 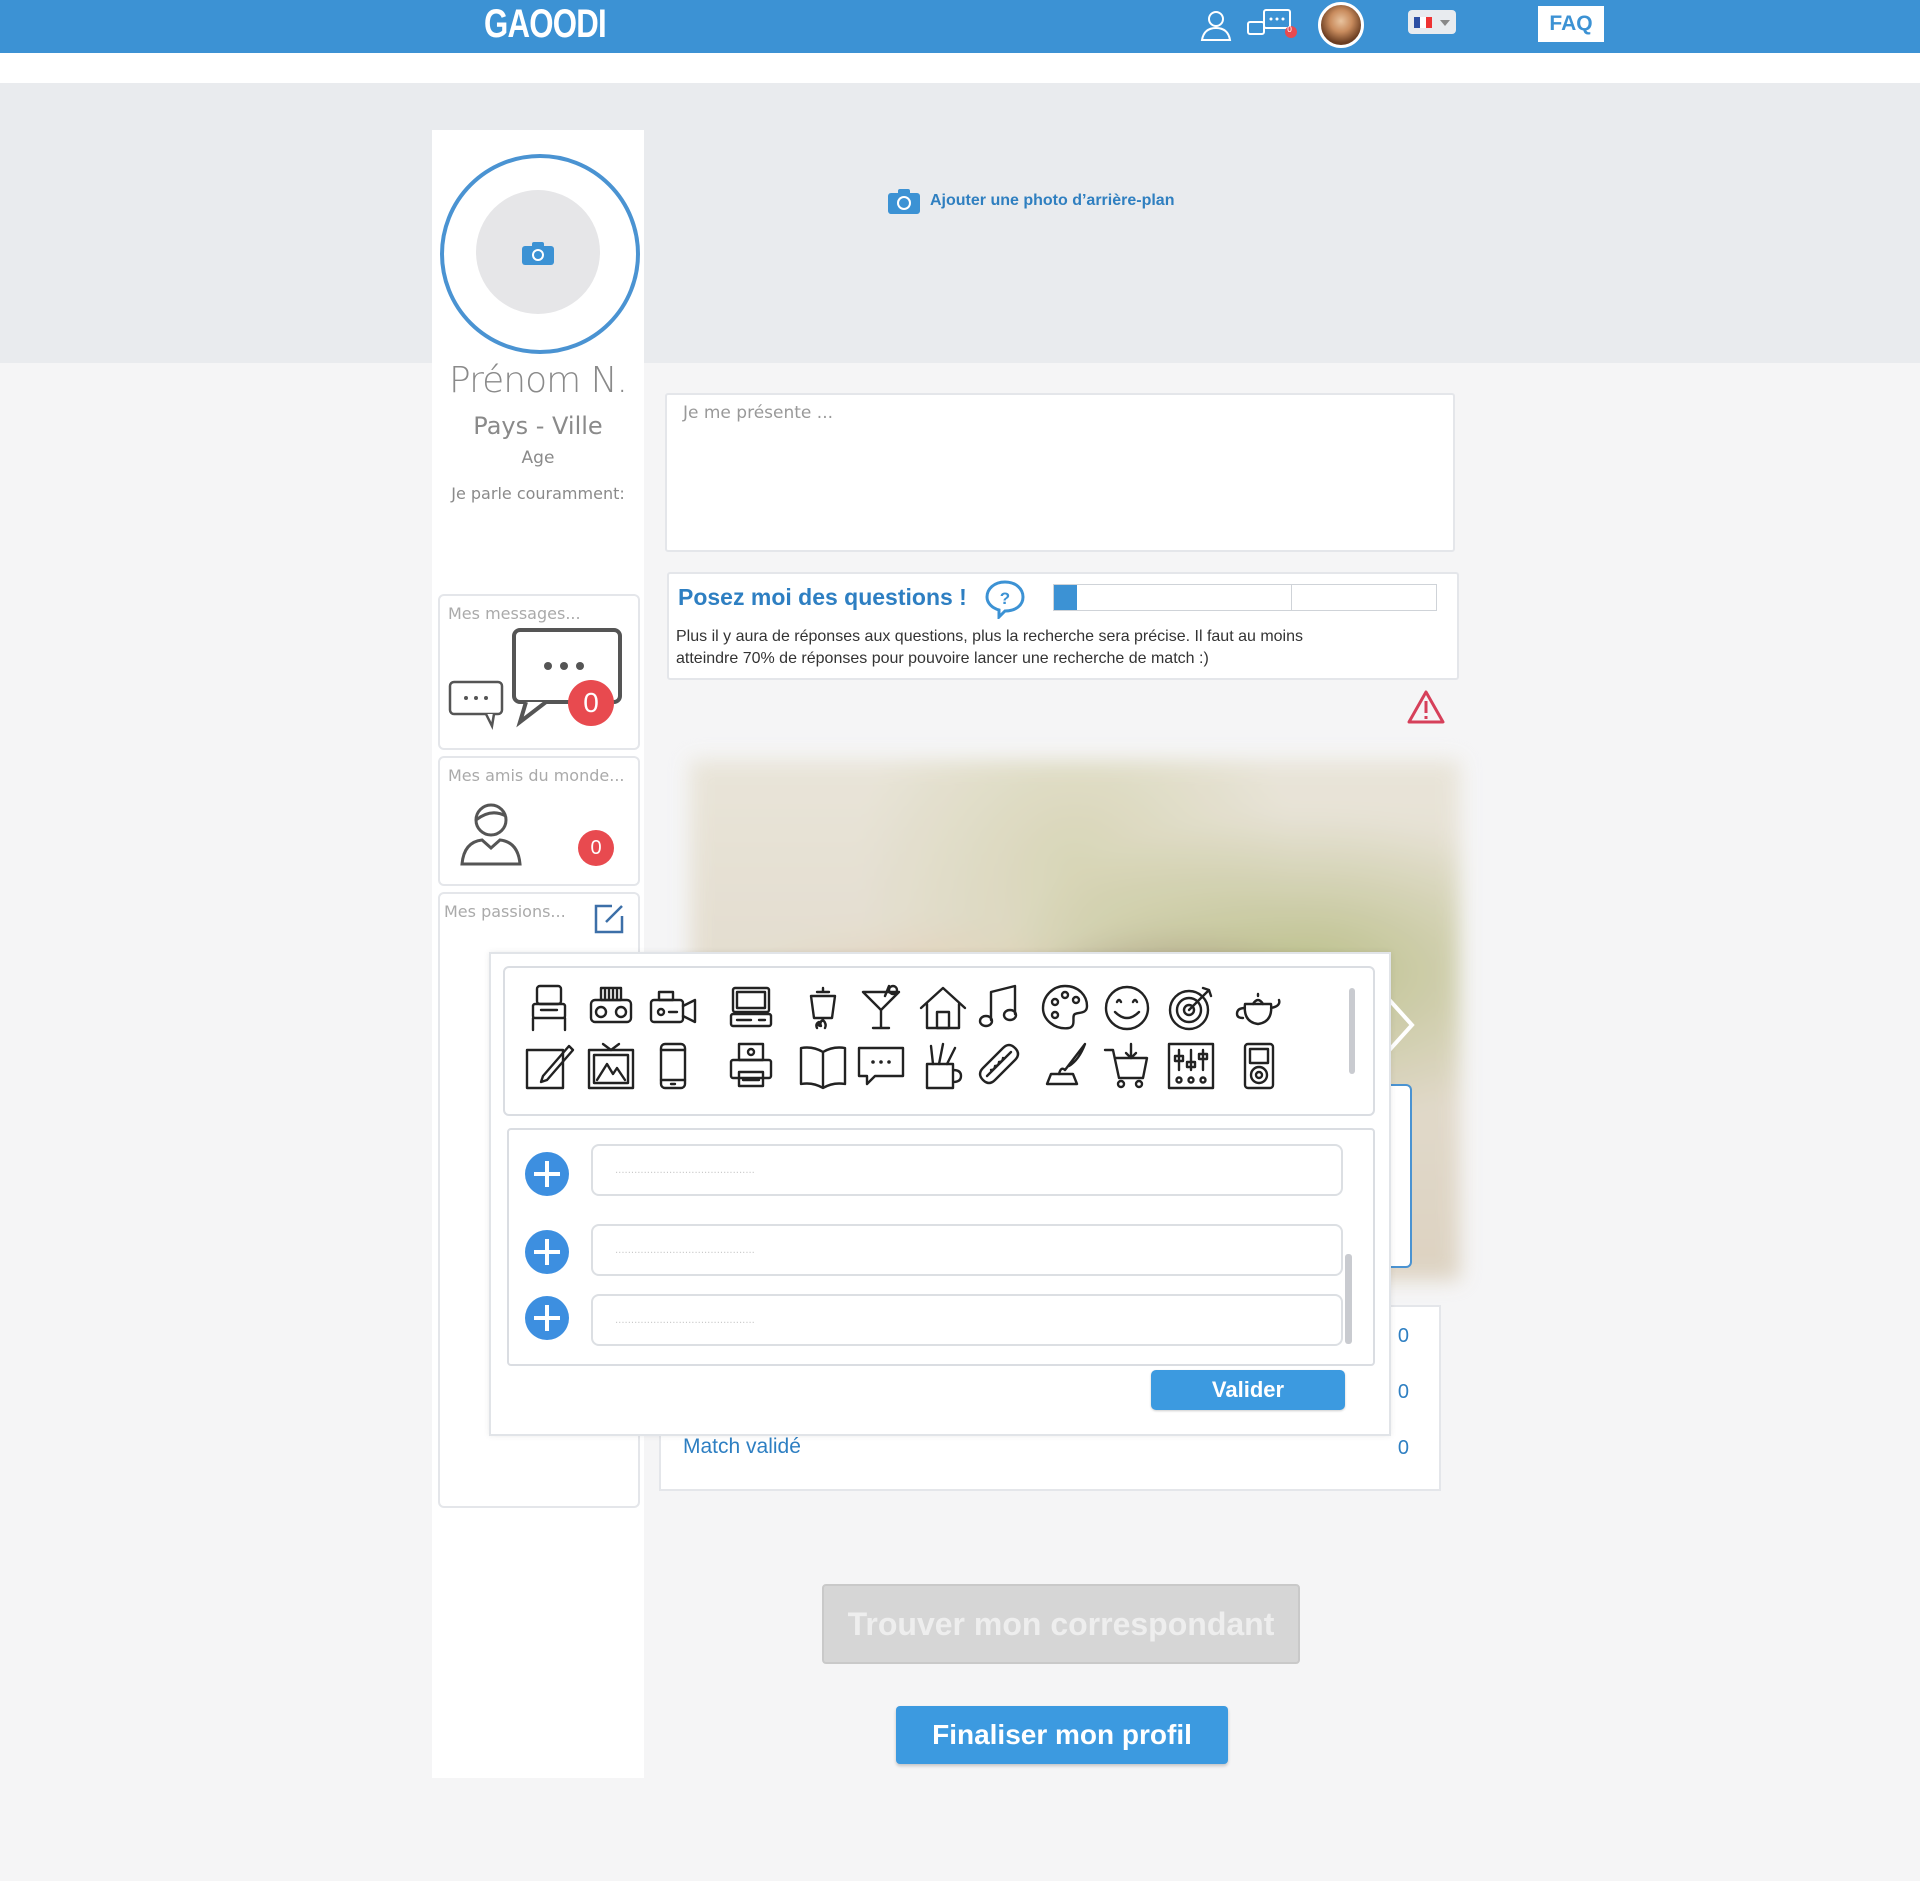 What do you see at coordinates (538, 380) in the screenshot?
I see `profile-name: Prénom N.` at bounding box center [538, 380].